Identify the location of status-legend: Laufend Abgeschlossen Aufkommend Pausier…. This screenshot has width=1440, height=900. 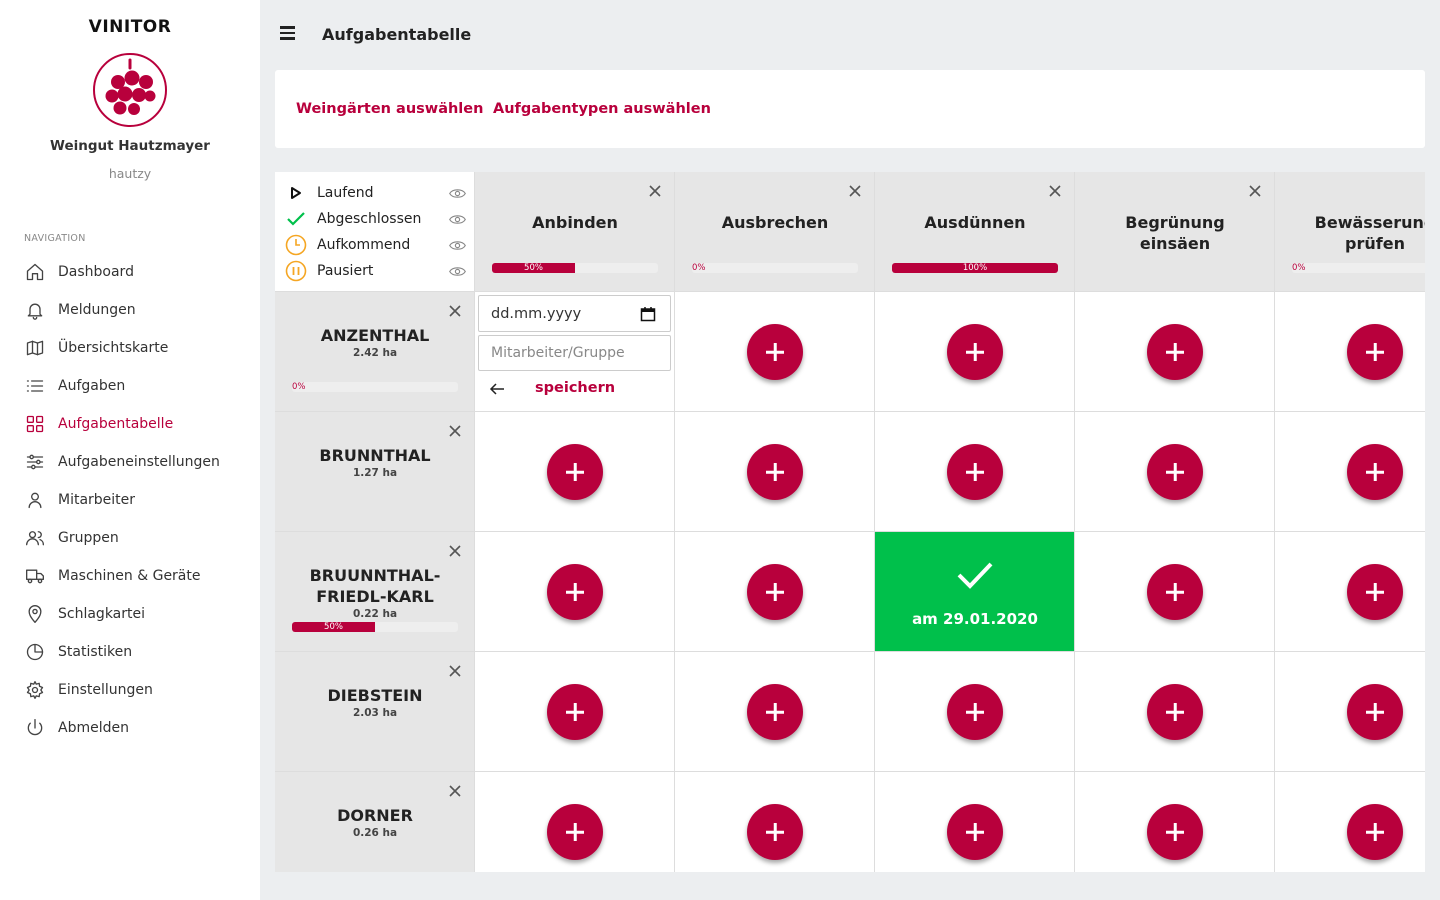
(375, 232).